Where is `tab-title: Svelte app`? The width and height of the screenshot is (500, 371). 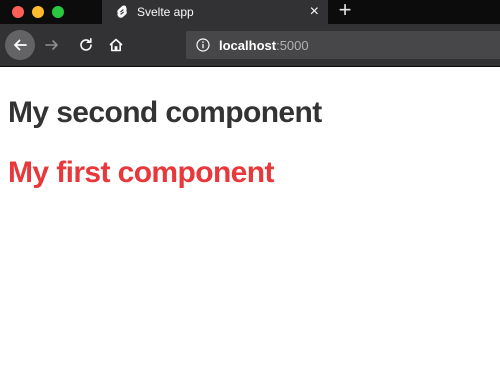
tab-title: Svelte app is located at coordinates (165, 12).